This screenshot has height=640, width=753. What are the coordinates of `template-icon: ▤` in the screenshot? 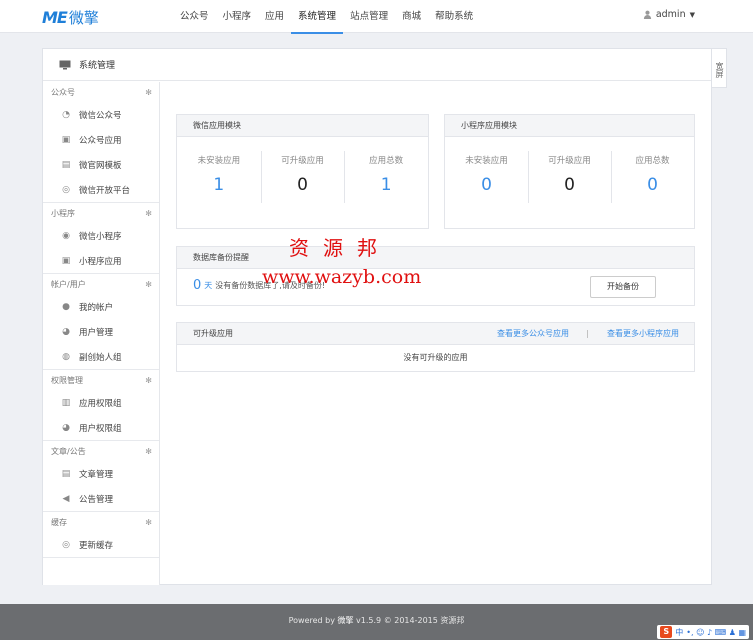 It's located at (66, 164).